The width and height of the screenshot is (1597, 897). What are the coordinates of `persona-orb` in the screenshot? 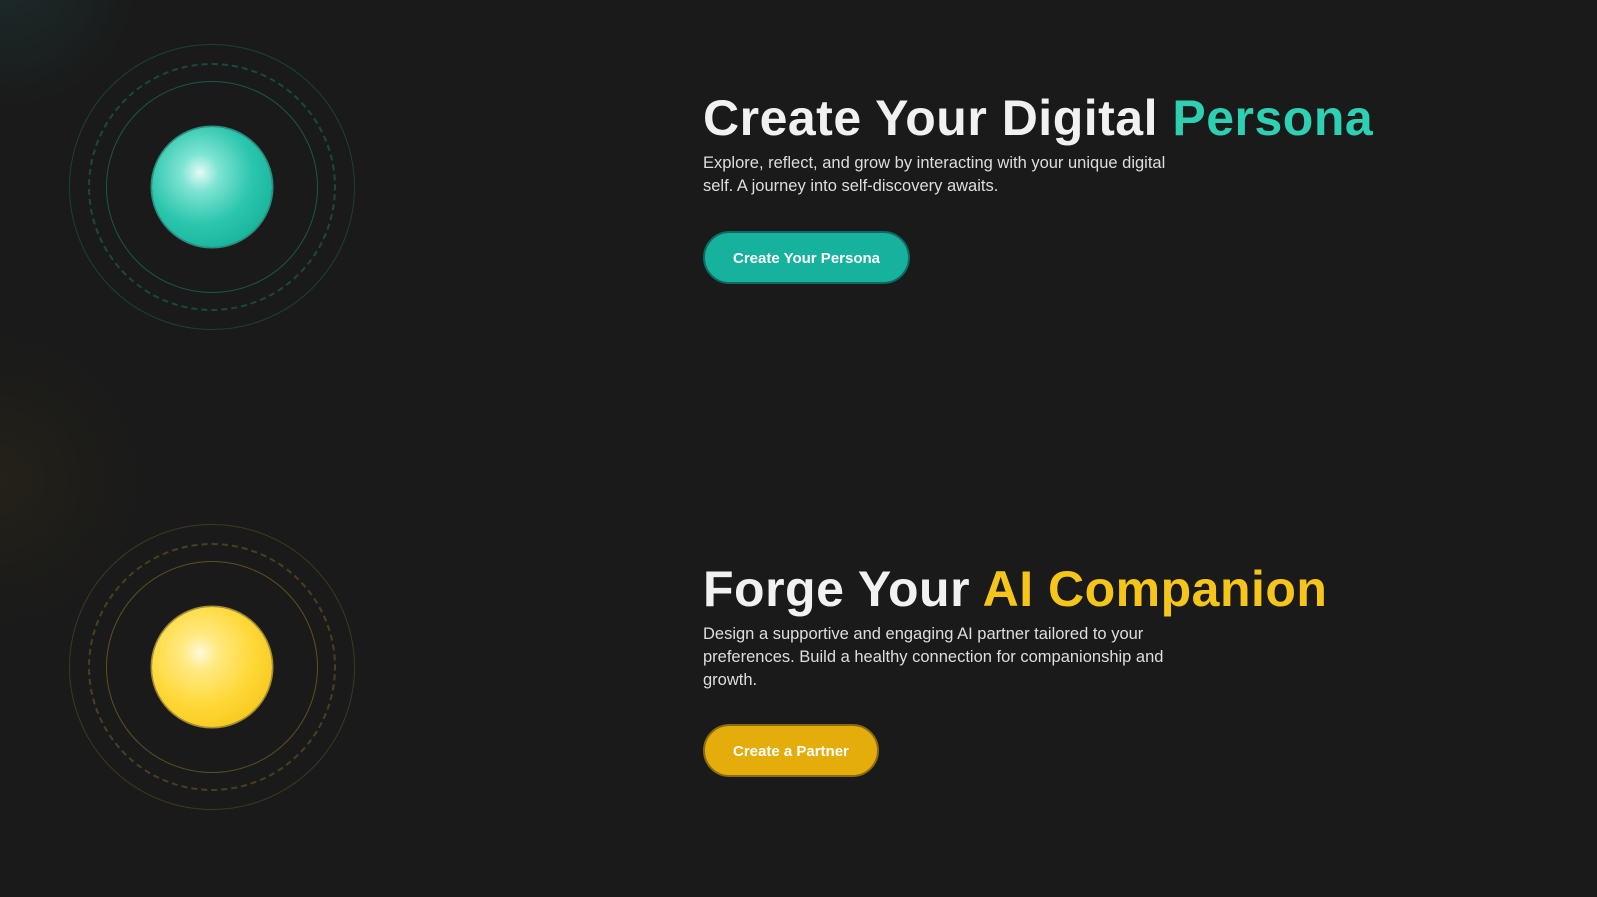 It's located at (212, 187).